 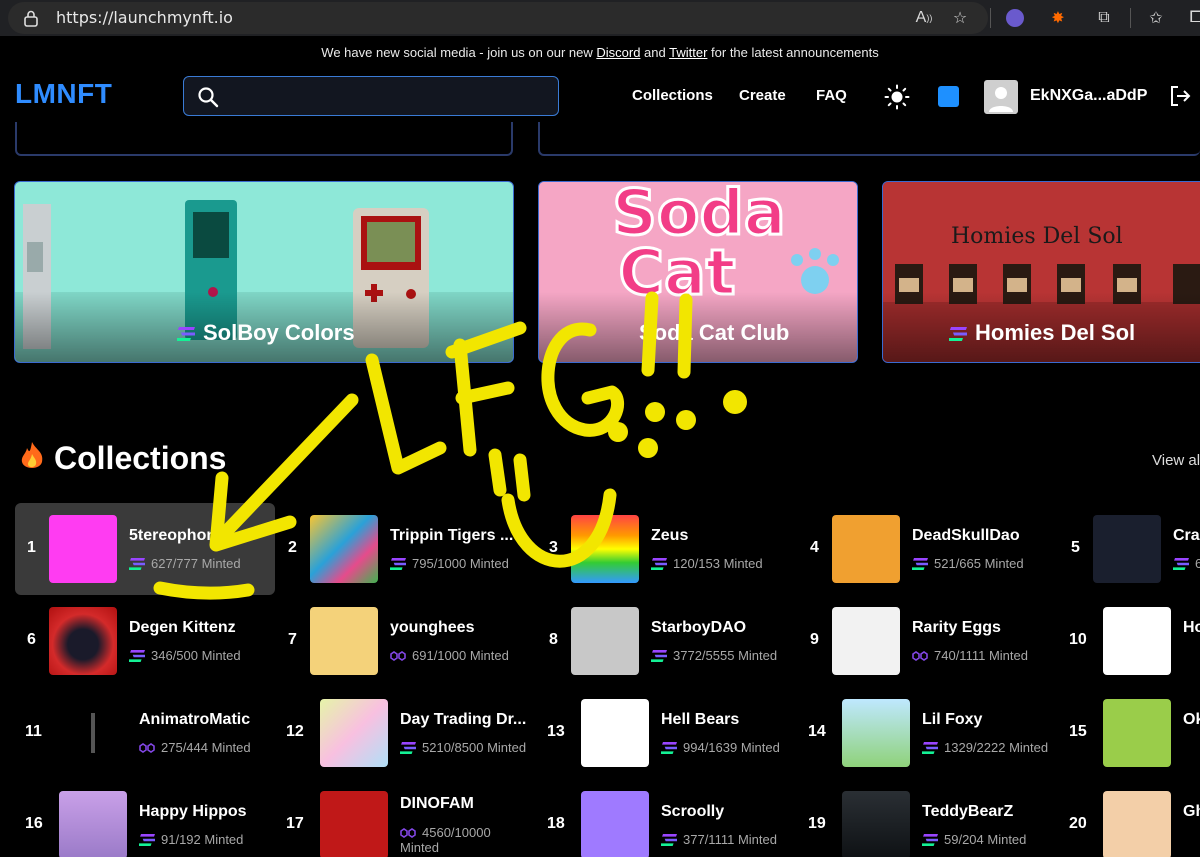 I want to click on collection-item: 16 Happy Hippos 91/192 Minted, so click(x=145, y=818).